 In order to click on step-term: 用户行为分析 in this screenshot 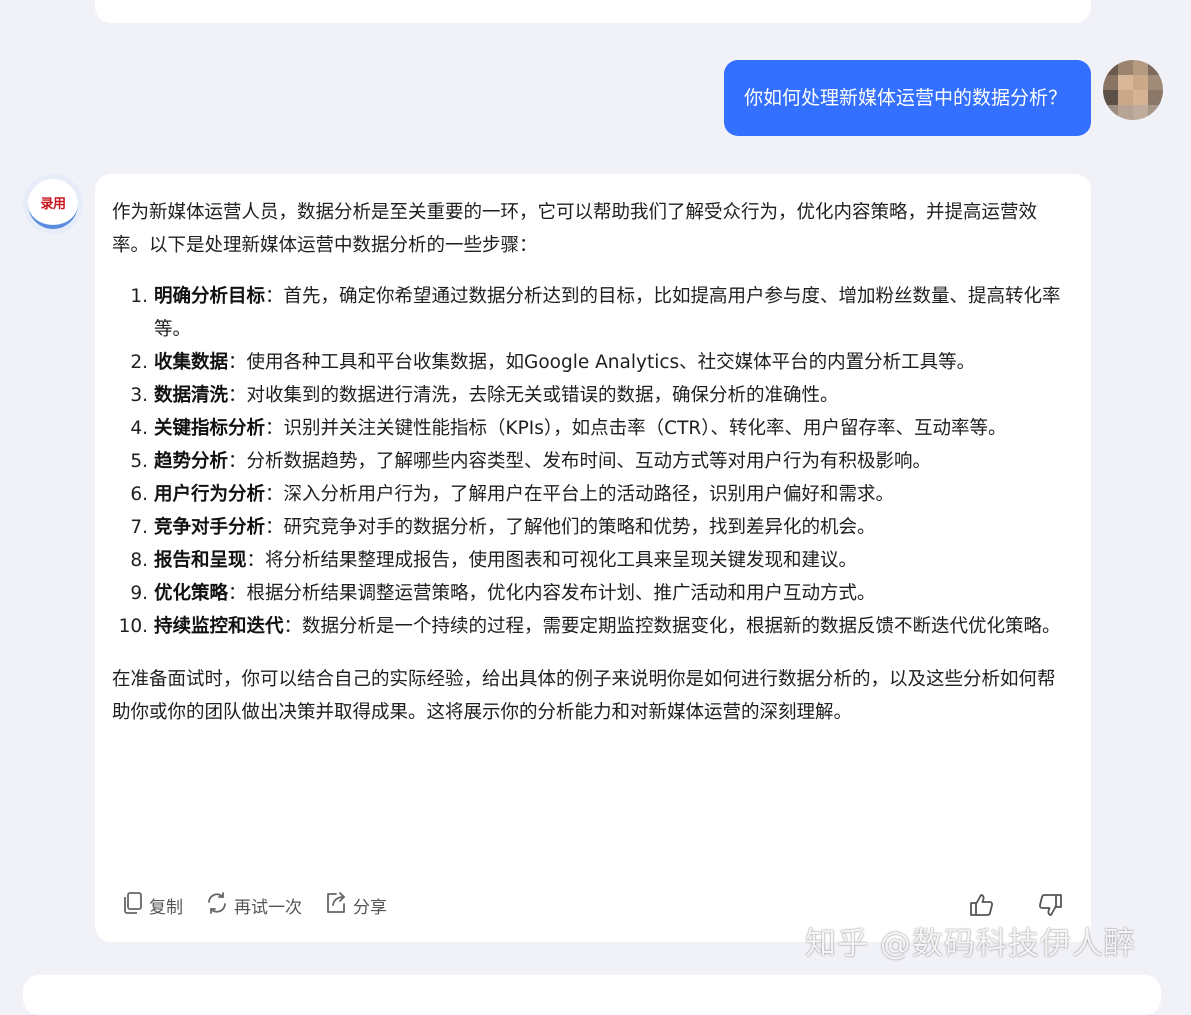, I will do `click(210, 494)`.